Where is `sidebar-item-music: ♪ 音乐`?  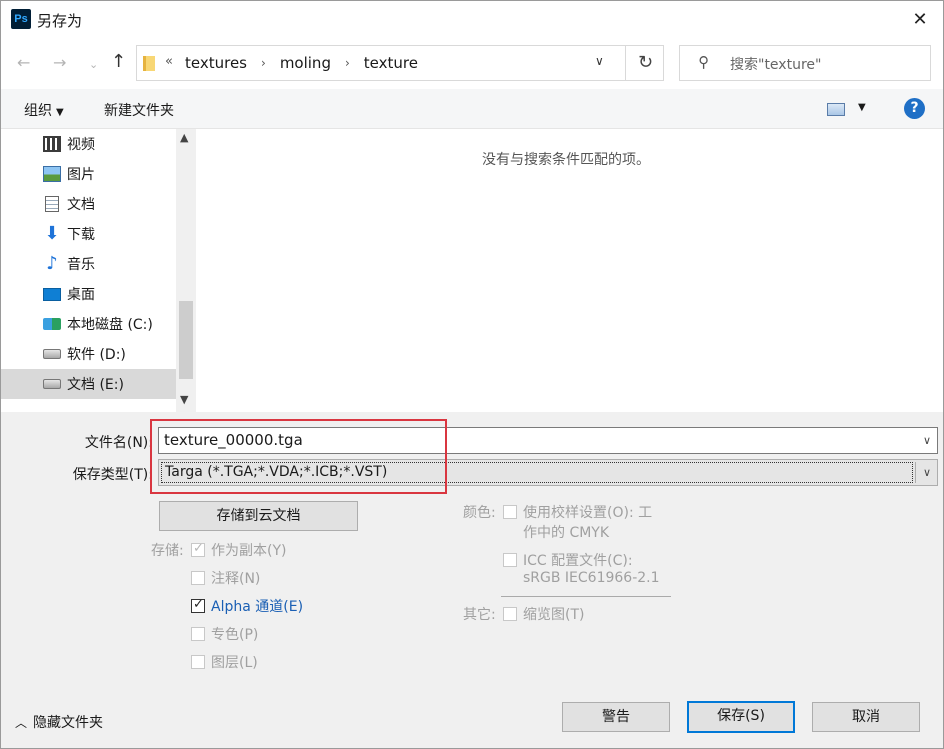 sidebar-item-music: ♪ 音乐 is located at coordinates (88, 264).